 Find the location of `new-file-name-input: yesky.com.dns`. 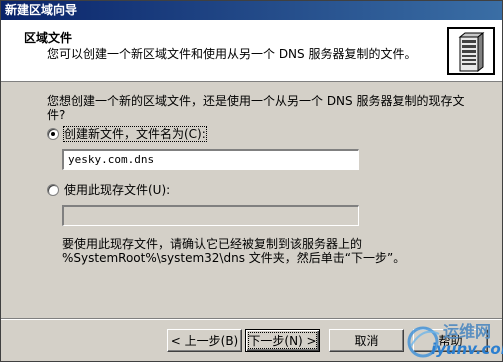

new-file-name-input: yesky.com.dns is located at coordinates (210, 159).